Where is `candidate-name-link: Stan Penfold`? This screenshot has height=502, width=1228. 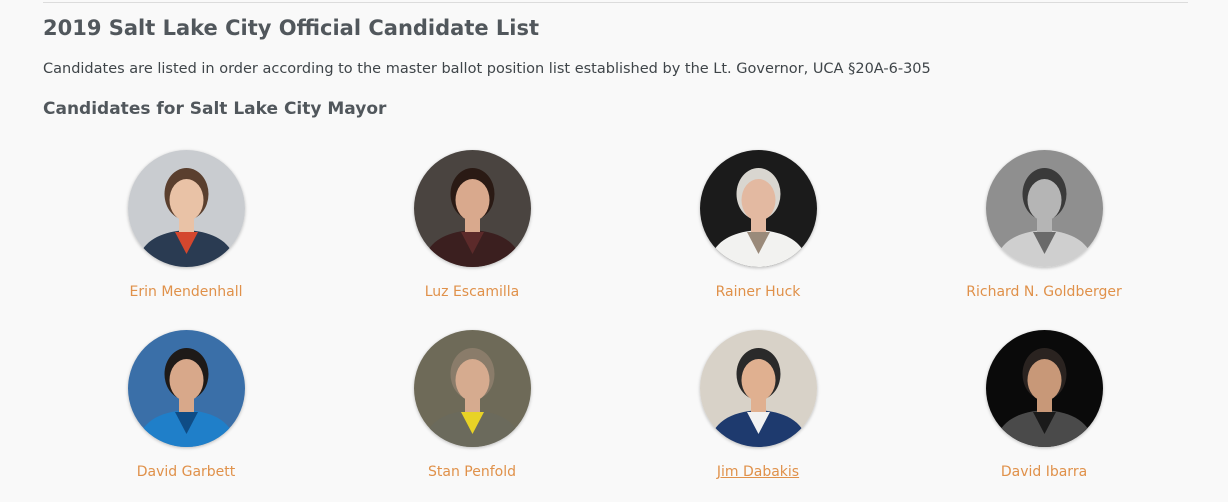
candidate-name-link: Stan Penfold is located at coordinates (472, 472).